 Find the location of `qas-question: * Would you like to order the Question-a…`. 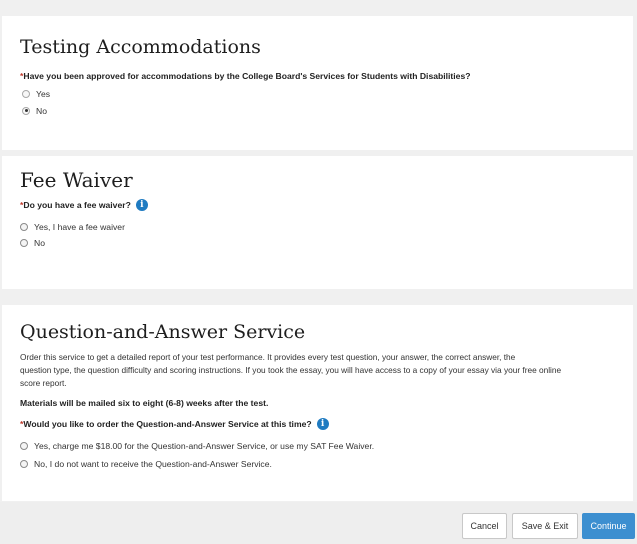

qas-question: * Would you like to order the Question-a… is located at coordinates (174, 424).